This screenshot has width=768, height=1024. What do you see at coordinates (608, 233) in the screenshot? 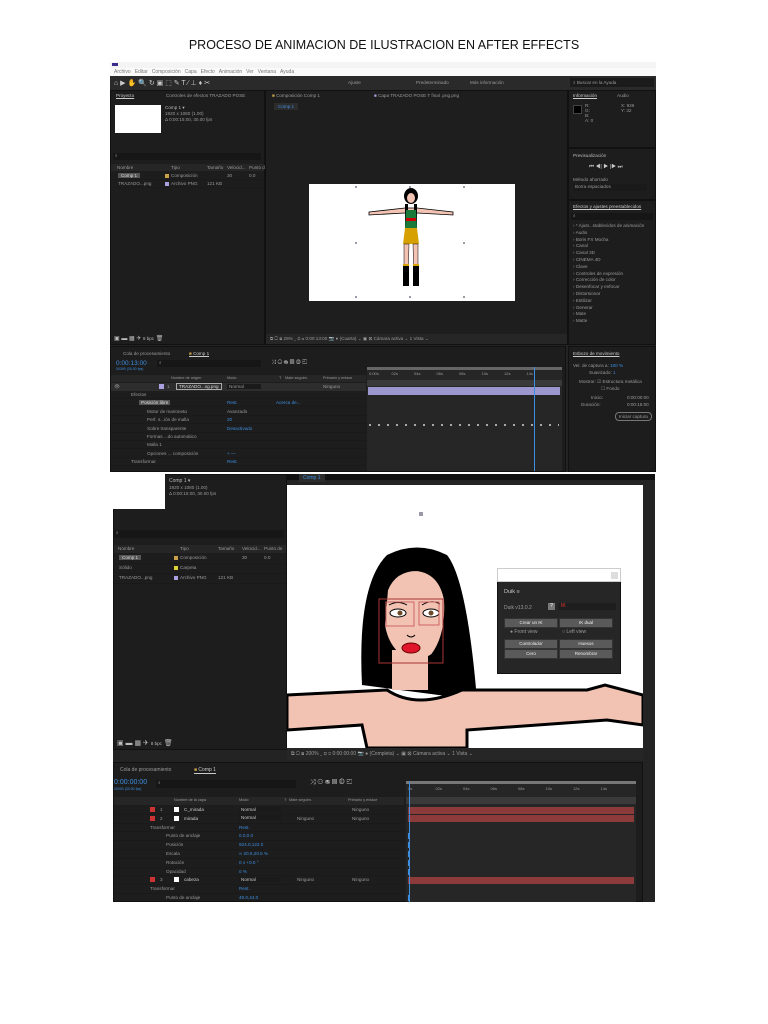
I see `effects-category: › Audio` at bounding box center [608, 233].